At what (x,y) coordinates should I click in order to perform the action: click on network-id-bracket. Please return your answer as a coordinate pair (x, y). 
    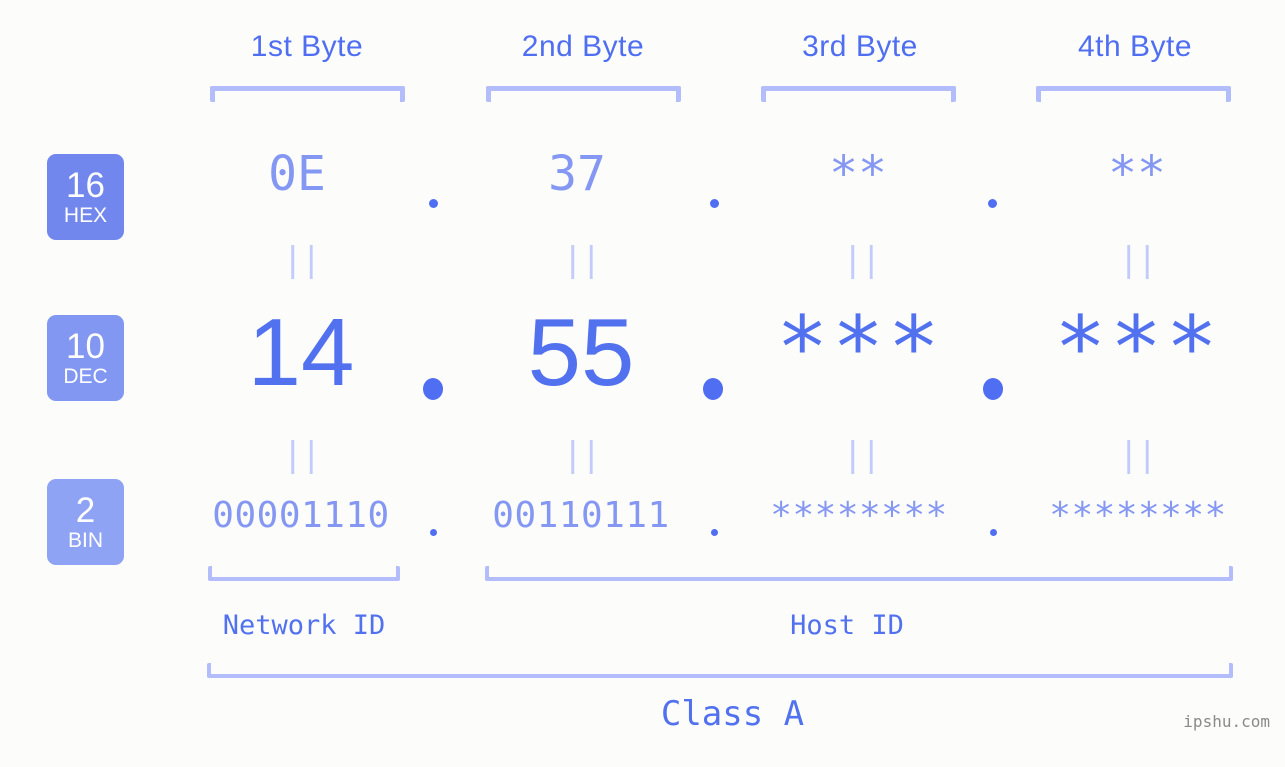
    Looking at the image, I should click on (304, 573).